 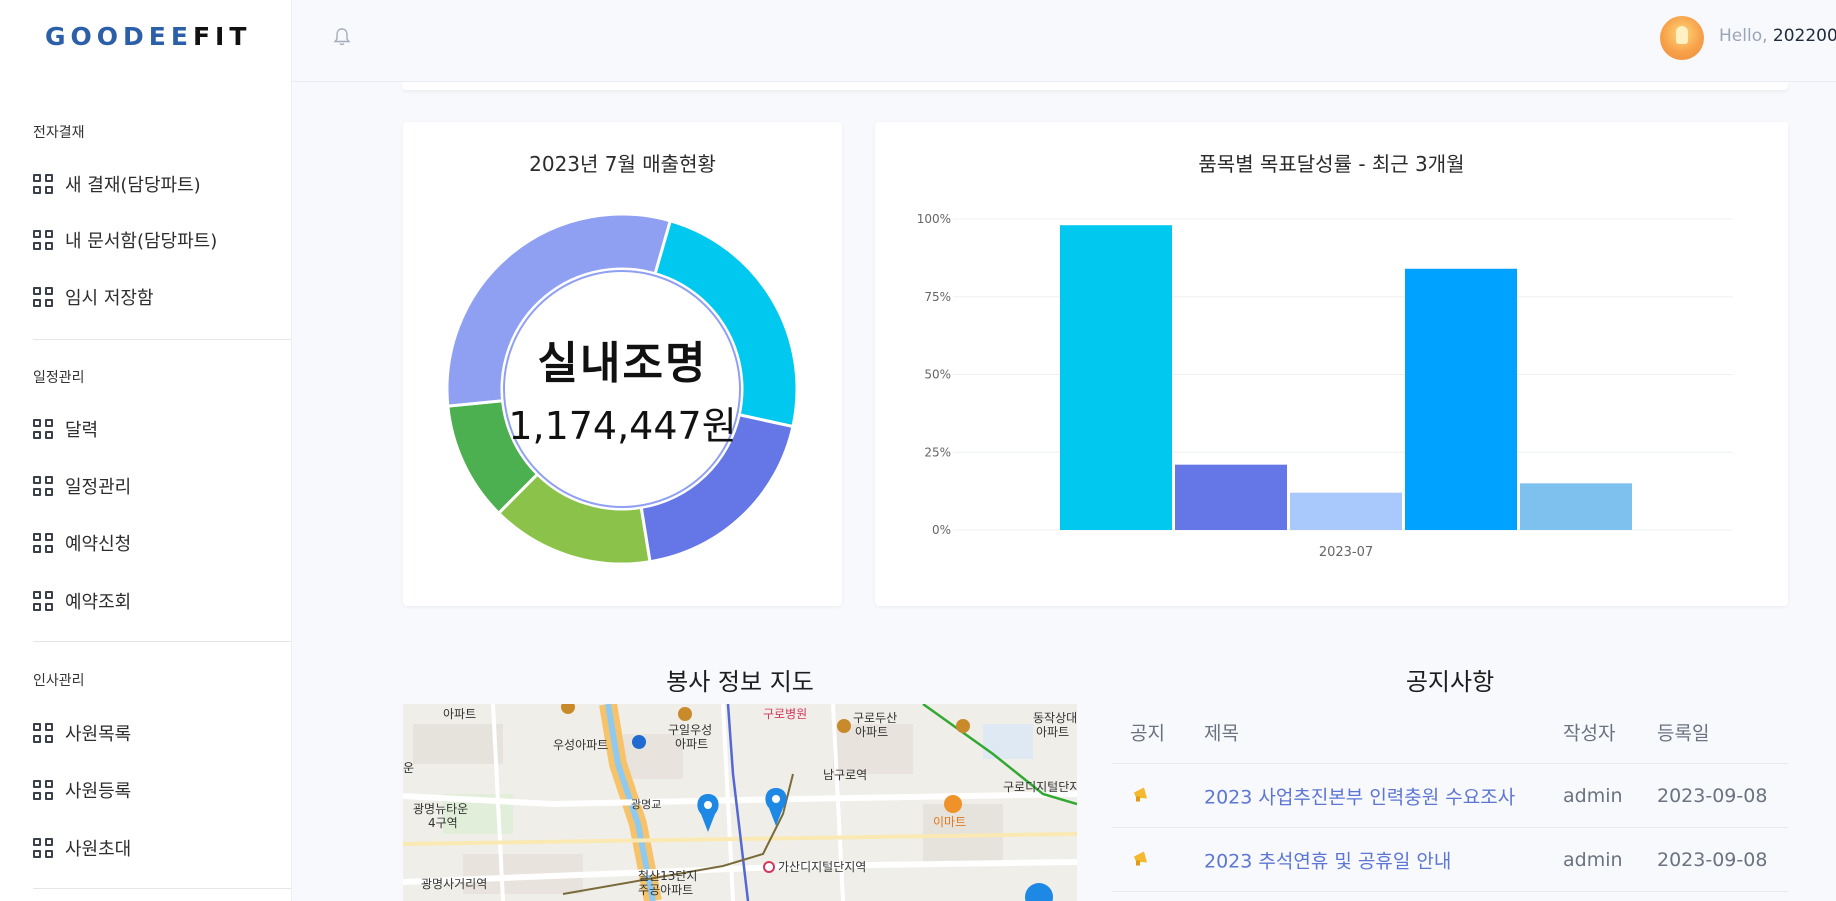 What do you see at coordinates (408, 768) in the screenshot?
I see `map-label: 운` at bounding box center [408, 768].